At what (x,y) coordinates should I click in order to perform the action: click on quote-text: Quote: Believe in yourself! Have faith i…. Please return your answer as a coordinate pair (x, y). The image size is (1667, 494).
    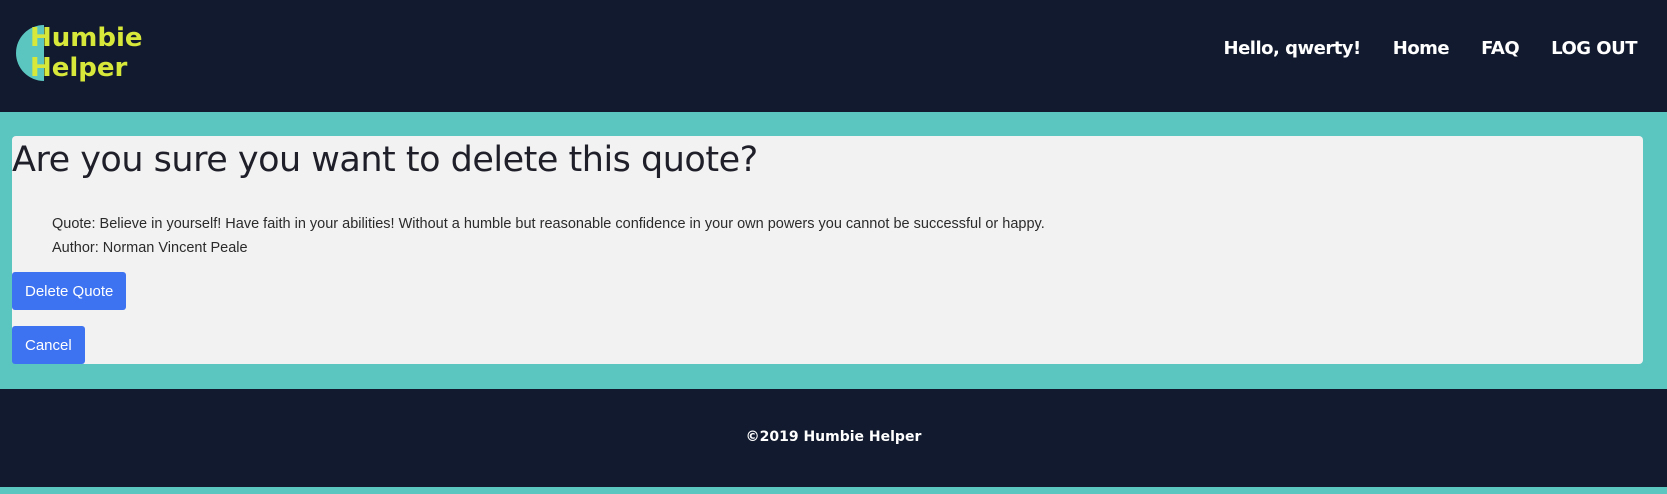
    Looking at the image, I should click on (548, 224).